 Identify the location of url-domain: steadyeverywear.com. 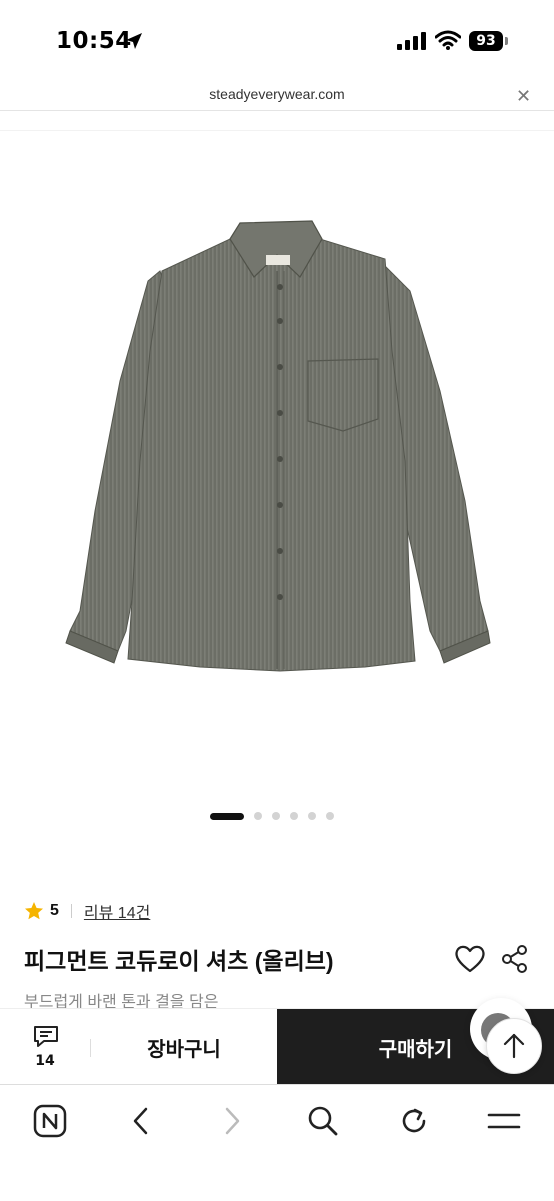
(277, 94).